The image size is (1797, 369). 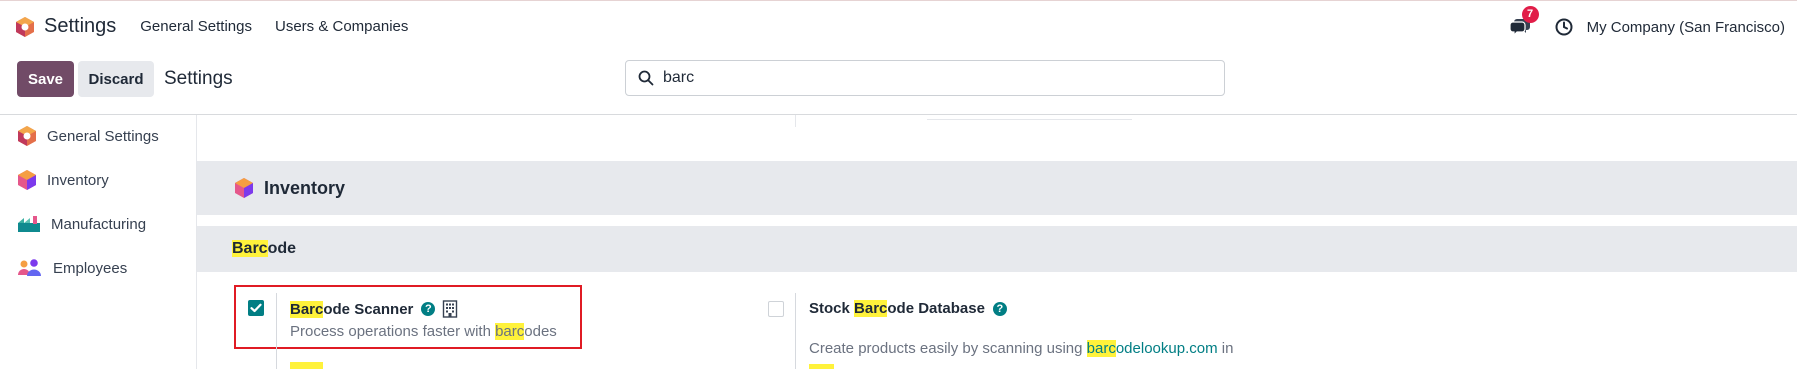 I want to click on stock-barcode-database-title: Stock Barc ode Database ?, so click(x=908, y=308).